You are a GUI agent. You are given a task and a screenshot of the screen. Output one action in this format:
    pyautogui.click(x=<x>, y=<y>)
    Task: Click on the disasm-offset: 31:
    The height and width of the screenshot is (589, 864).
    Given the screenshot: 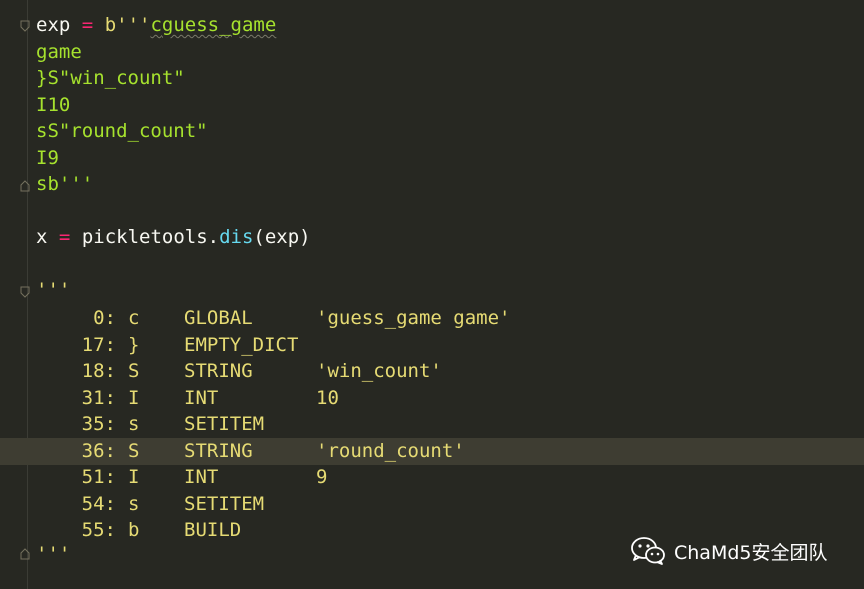 What is the action you would take?
    pyautogui.click(x=98, y=397)
    